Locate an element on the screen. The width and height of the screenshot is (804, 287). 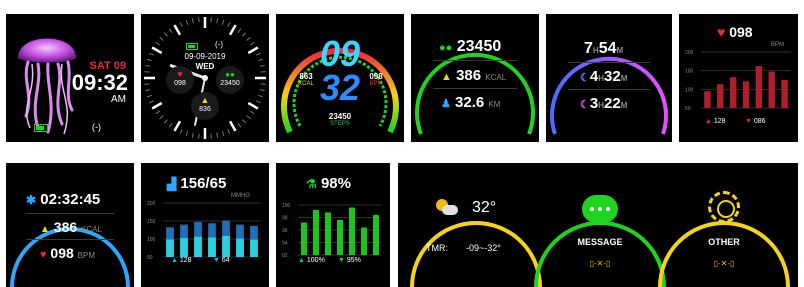
deep-hours: 4 is located at coordinates (594, 76).